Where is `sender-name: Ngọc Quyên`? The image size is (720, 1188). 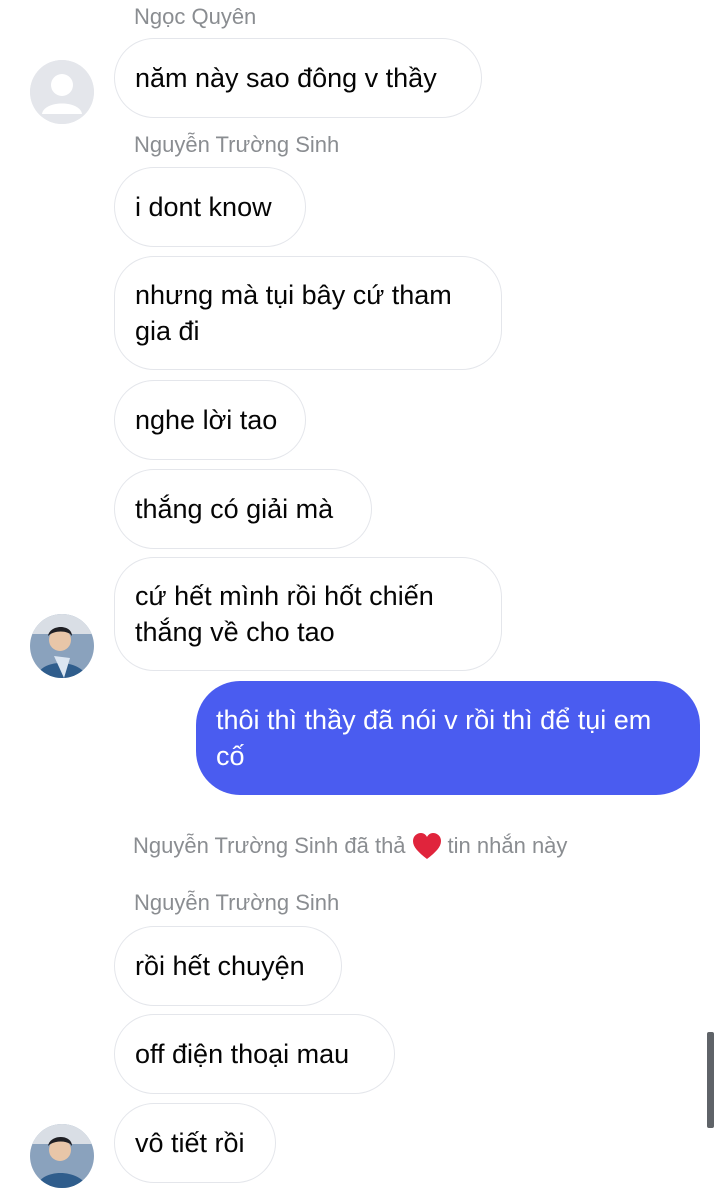
sender-name: Ngọc Quyên is located at coordinates (195, 16).